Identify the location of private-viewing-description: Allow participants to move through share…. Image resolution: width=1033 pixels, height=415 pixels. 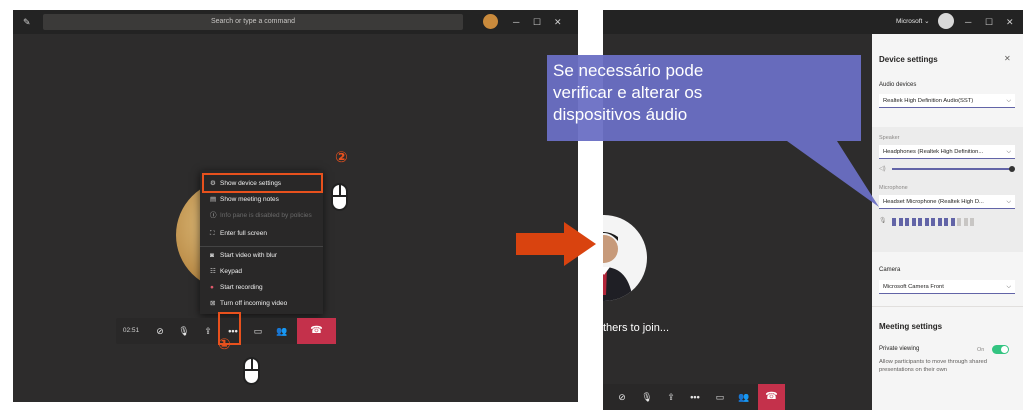
(933, 366).